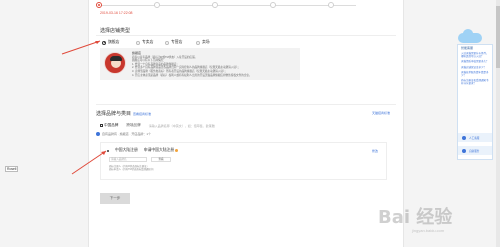  I want to click on scrollbar, so click(498, 123).